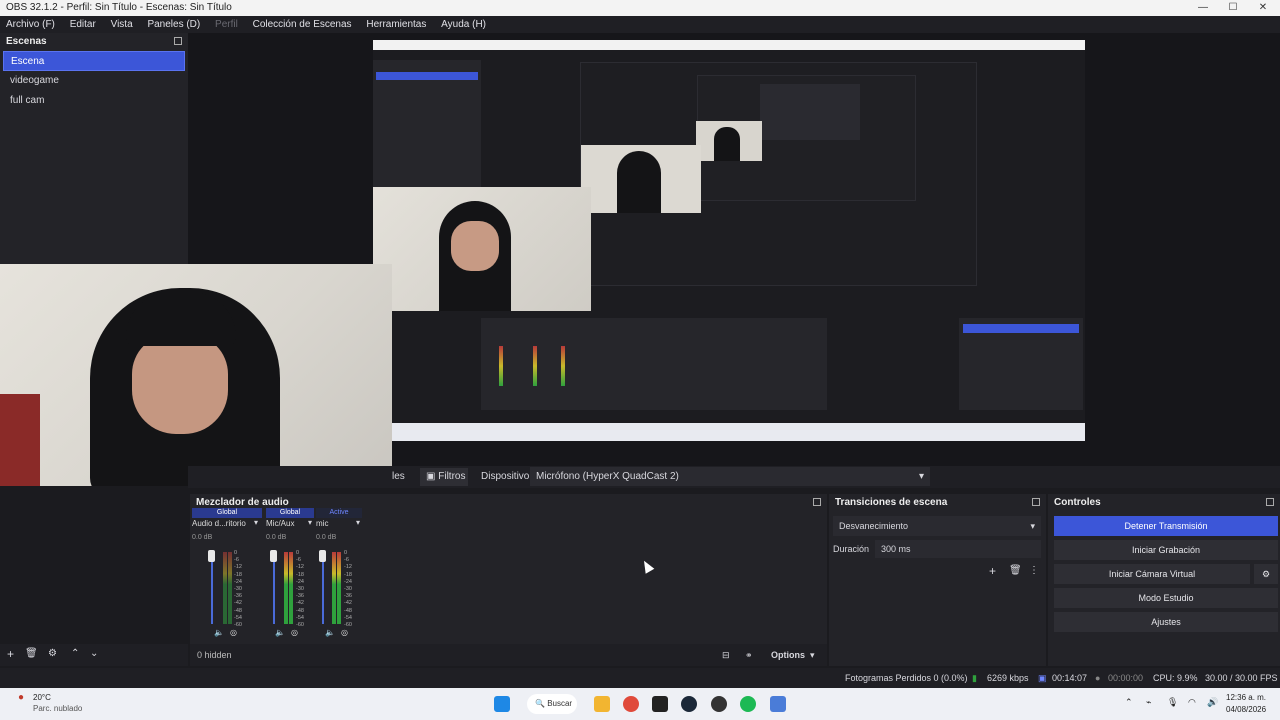 Image resolution: width=1280 pixels, height=720 pixels. What do you see at coordinates (1166, 598) in the screenshot?
I see `studio-mode-button: Modo Estudio` at bounding box center [1166, 598].